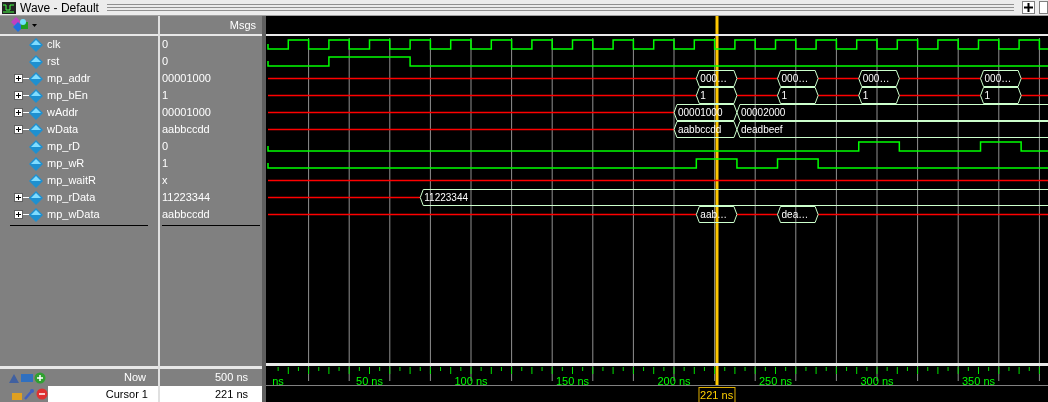  Describe the element at coordinates (978, 381) in the screenshot. I see `time-label: 350 ns` at that location.